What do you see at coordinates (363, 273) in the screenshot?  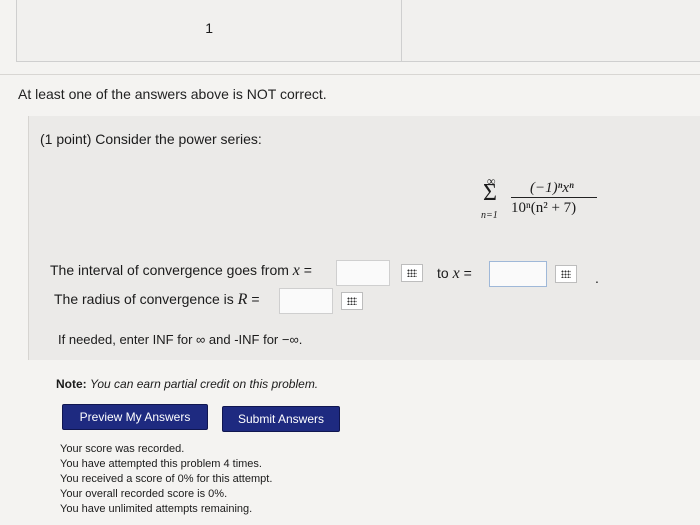 I see `interval-from-input` at bounding box center [363, 273].